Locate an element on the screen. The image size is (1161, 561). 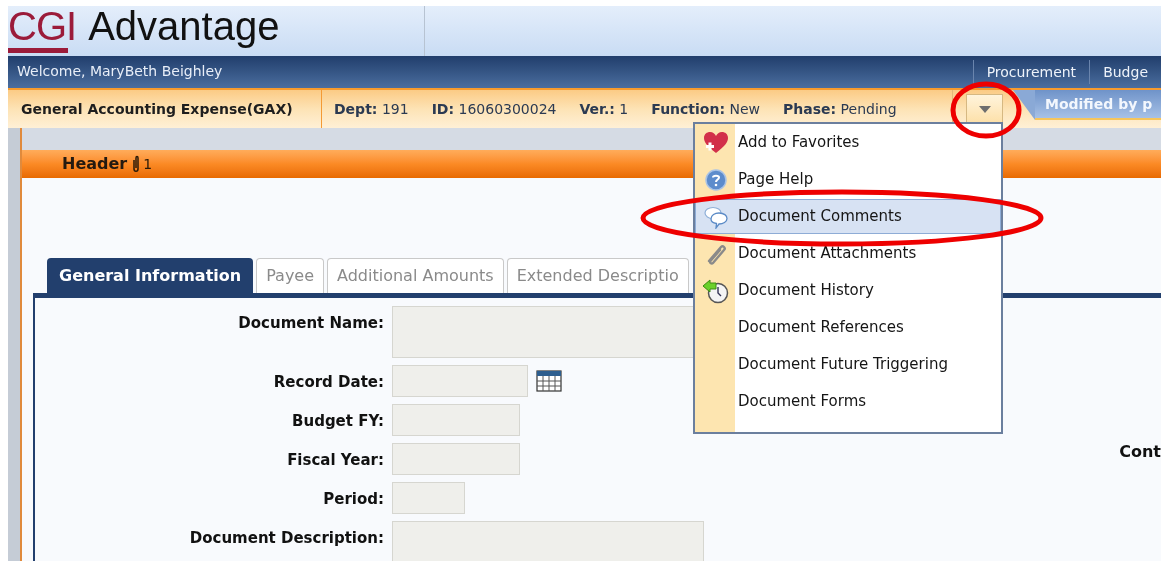
annotation-circle is located at coordinates (986, 110).